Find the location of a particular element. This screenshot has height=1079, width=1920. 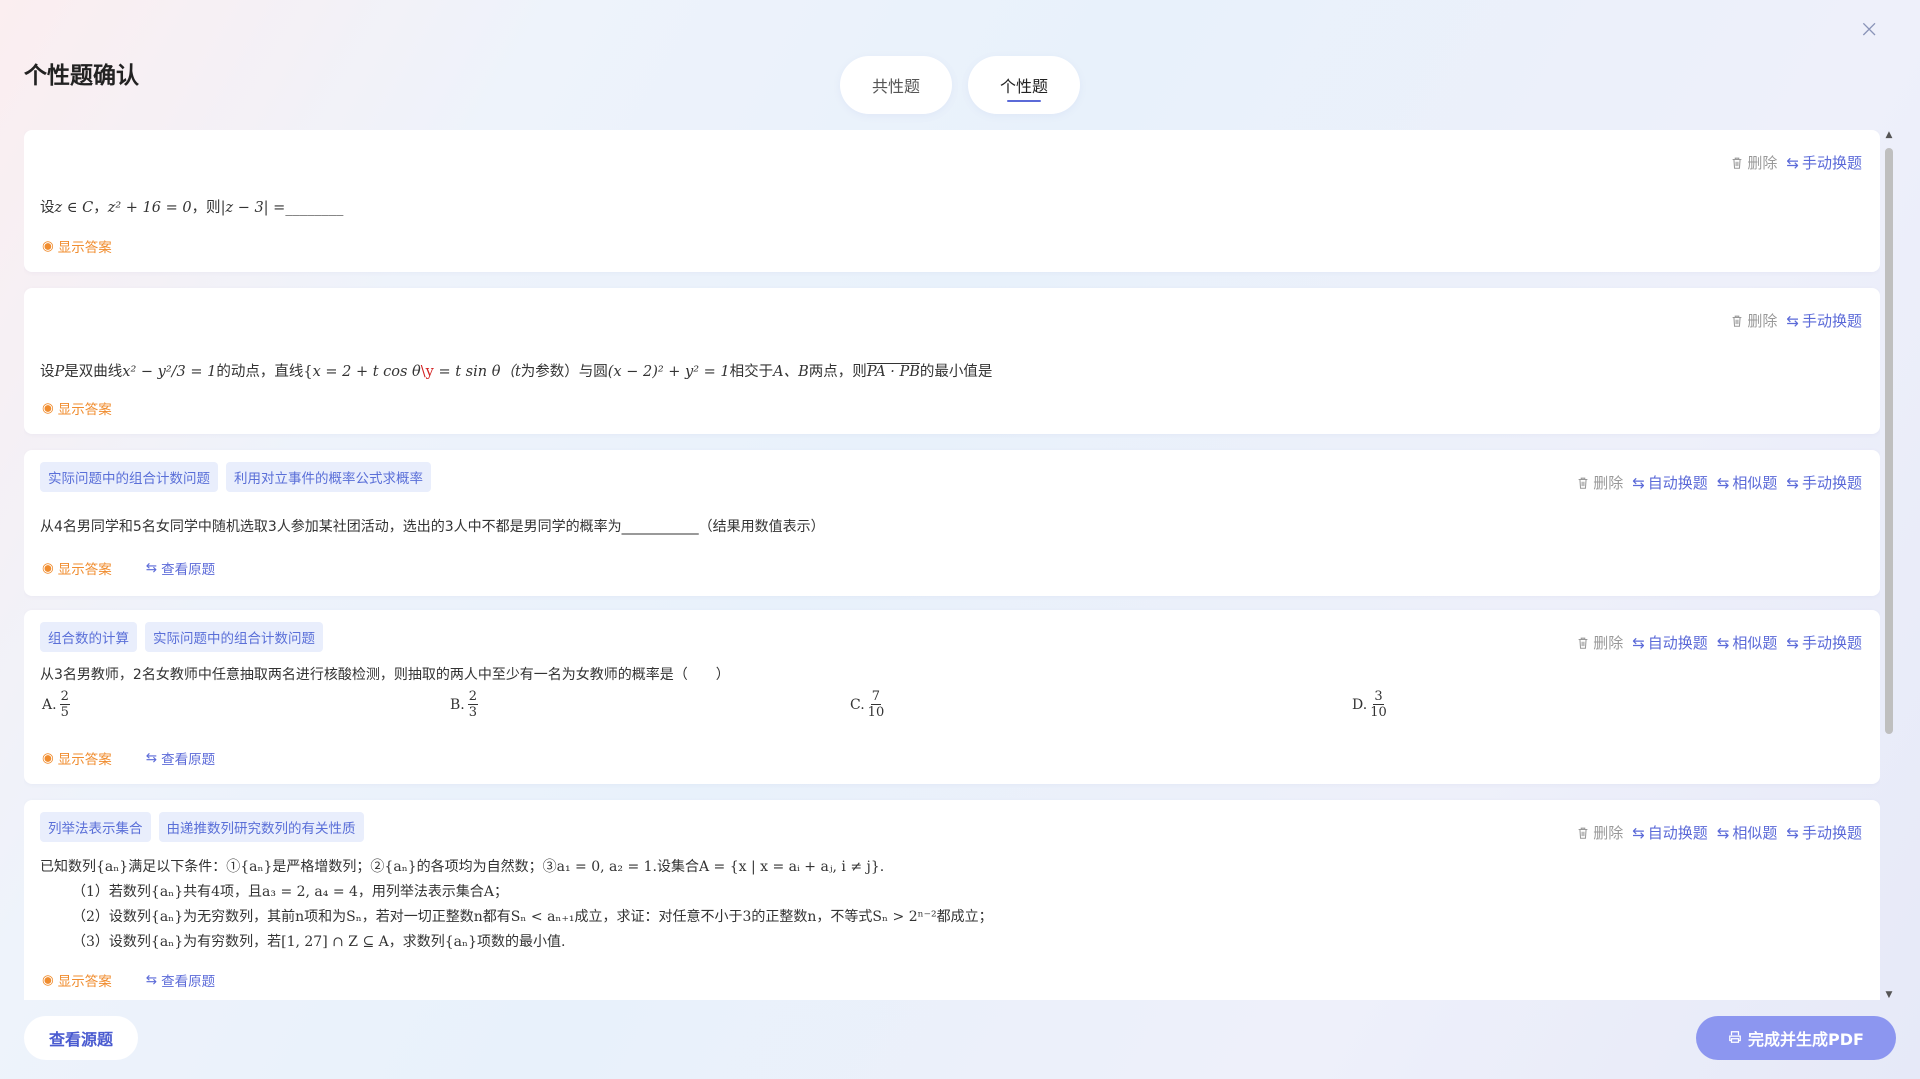

fraction-numerator: 7 is located at coordinates (876, 697).